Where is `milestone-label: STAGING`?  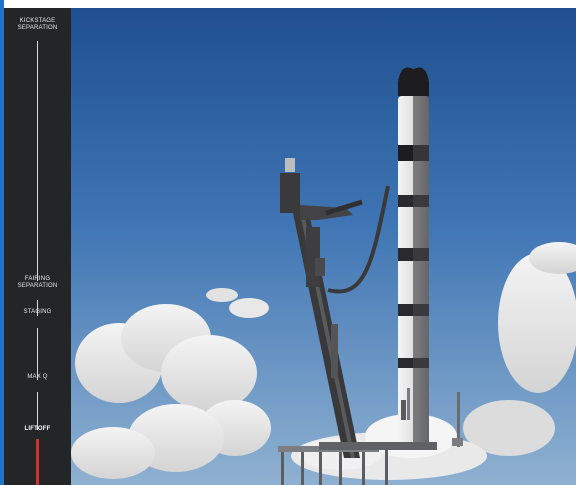
milestone-label: STAGING is located at coordinates (37, 312).